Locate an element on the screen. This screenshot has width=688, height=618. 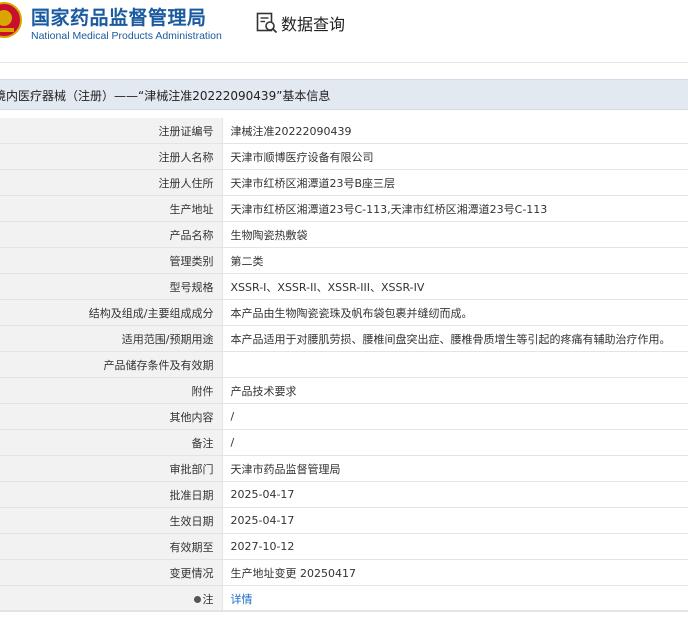
table-row: 管理类别 第二类 is located at coordinates (344, 260).